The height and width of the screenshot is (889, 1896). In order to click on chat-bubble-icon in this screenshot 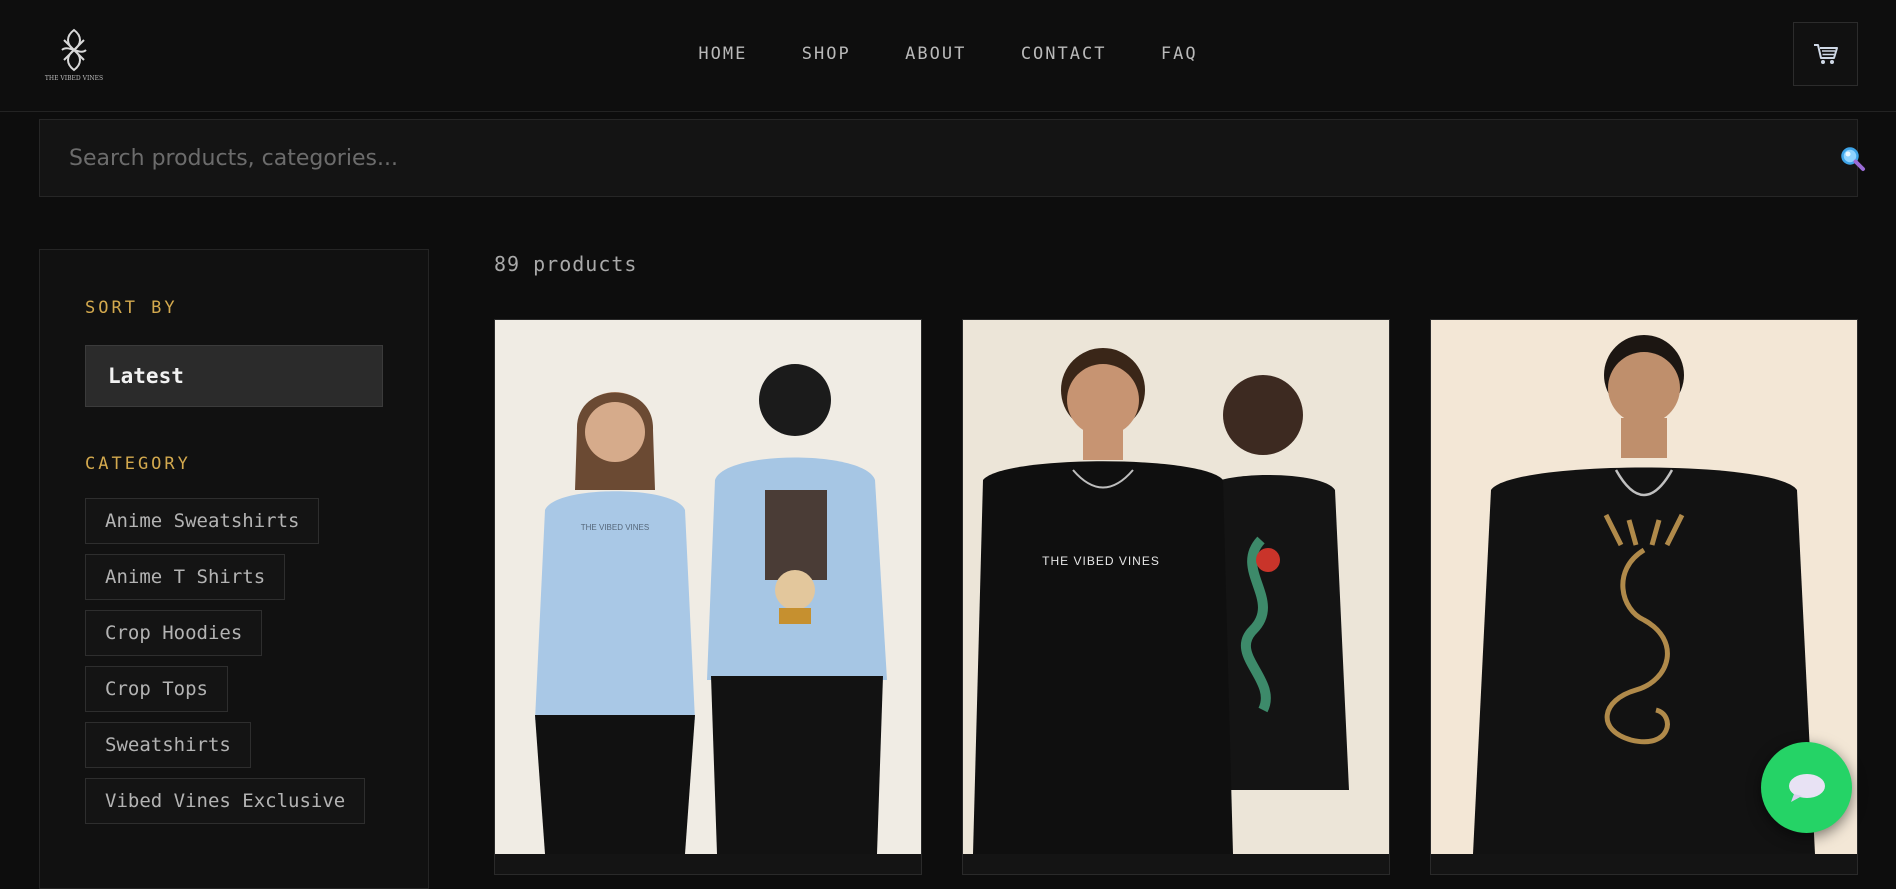, I will do `click(1806, 787)`.